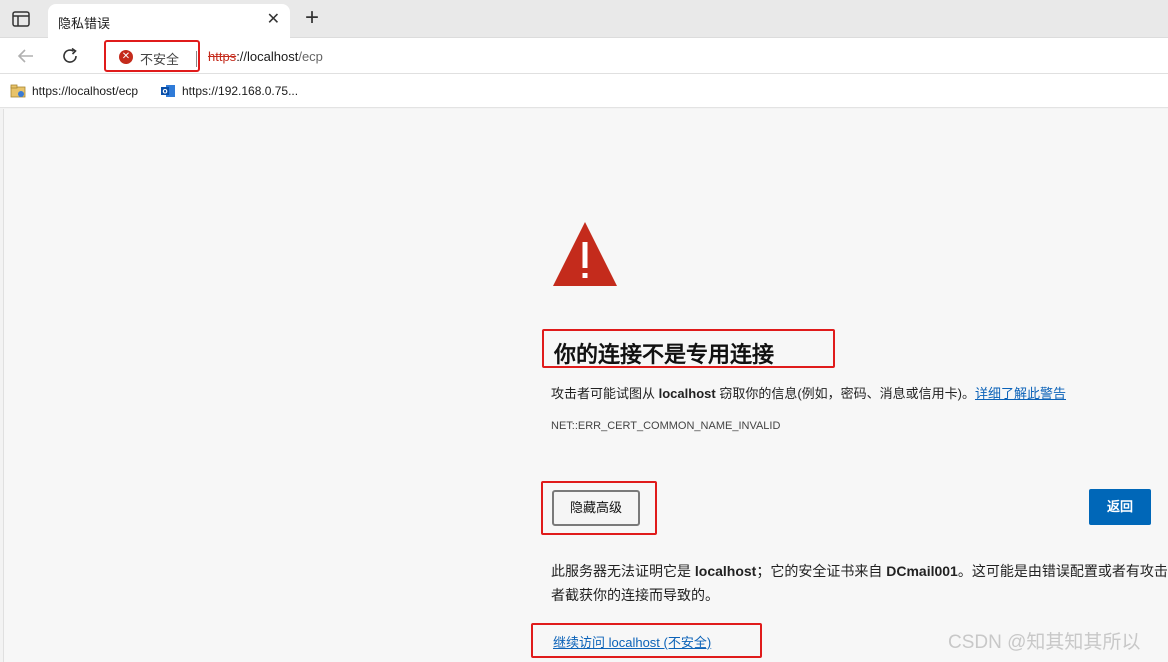 The width and height of the screenshot is (1168, 662). I want to click on desc-text: 攻击者可能试图从, so click(605, 393).